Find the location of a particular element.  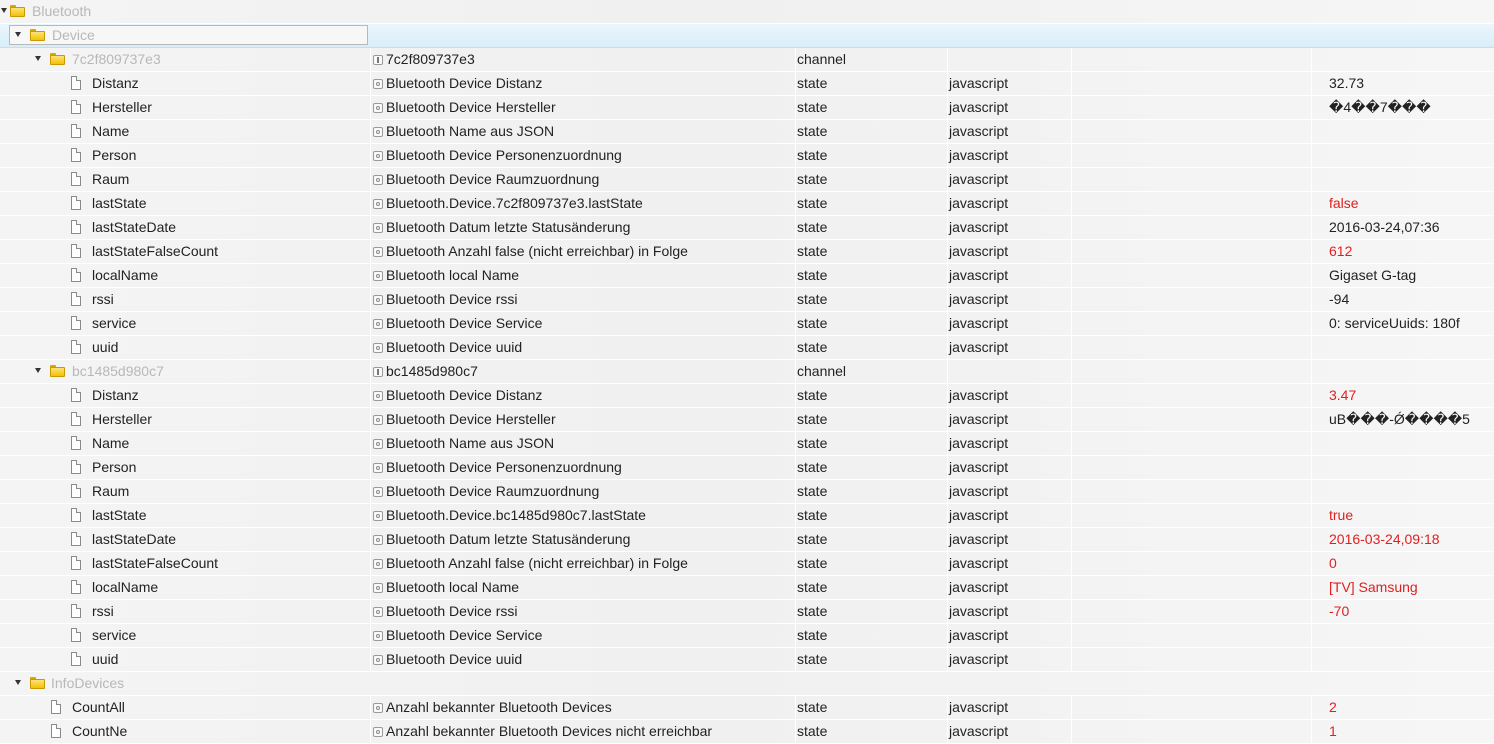

description-text: Bluetooth Device Service is located at coordinates (464, 635).